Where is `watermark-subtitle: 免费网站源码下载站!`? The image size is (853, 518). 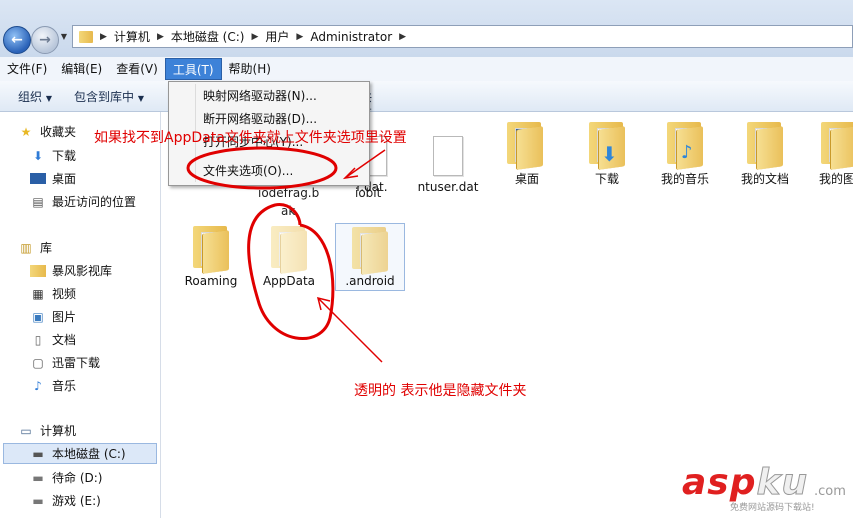
watermark-subtitle: 免费网站源码下载站! is located at coordinates (772, 508).